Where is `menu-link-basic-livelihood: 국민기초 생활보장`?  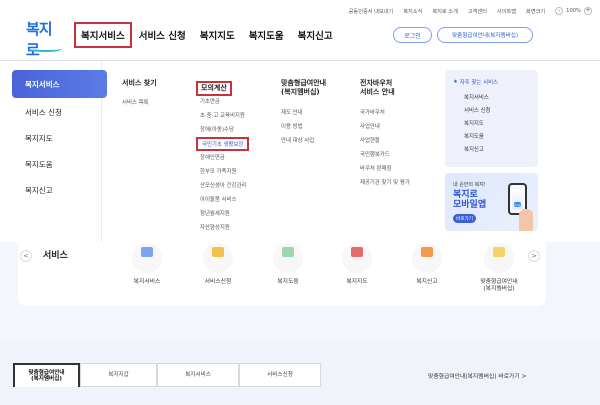
menu-link-basic-livelihood: 국민기초 생활보장 is located at coordinates (223, 144).